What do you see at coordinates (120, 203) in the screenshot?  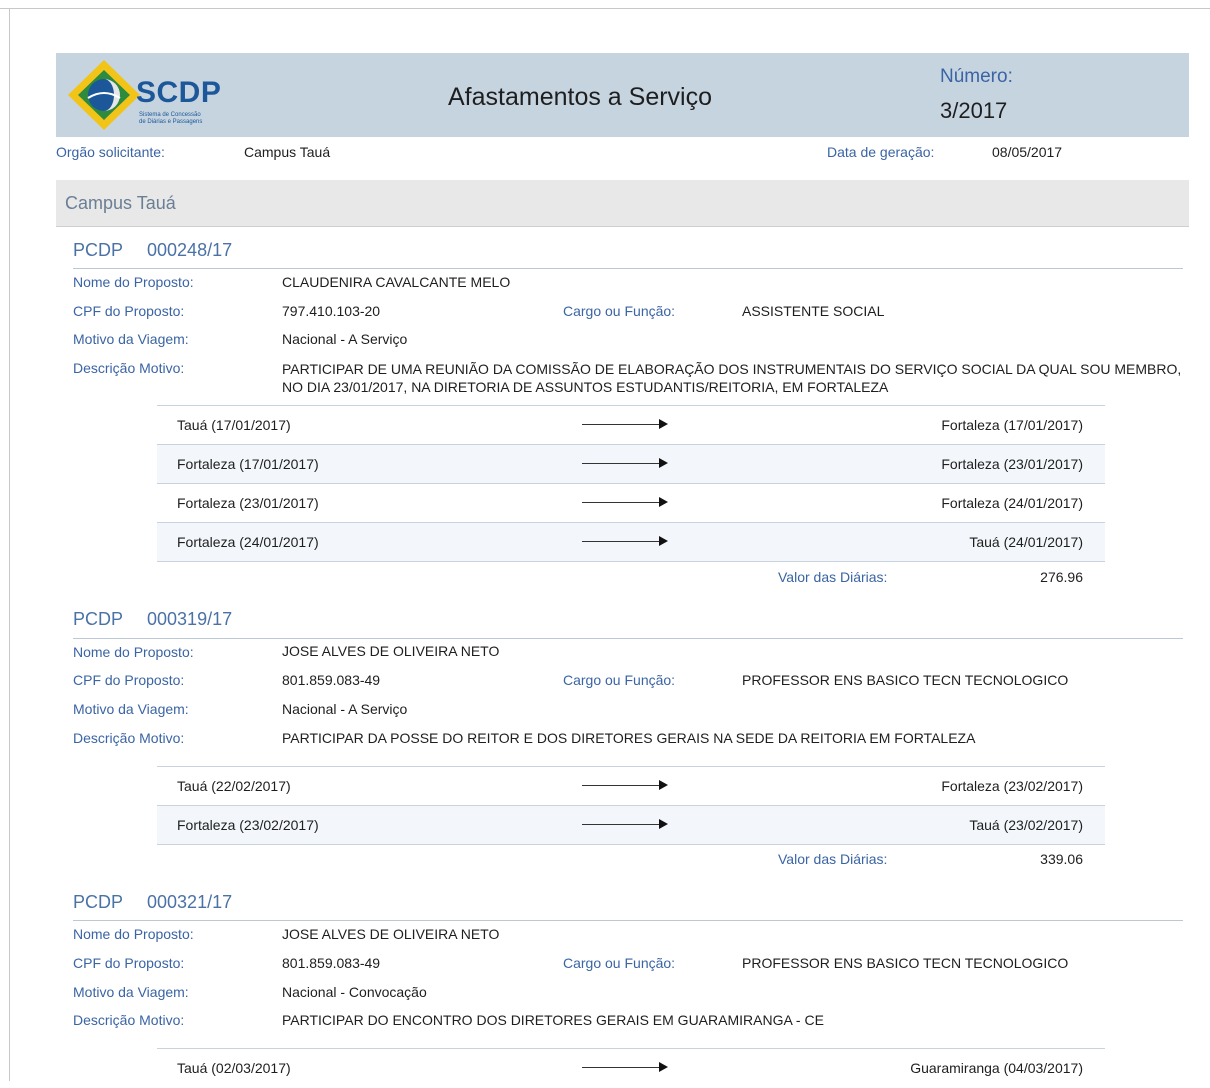 I see `section-title: Campus Tauá` at bounding box center [120, 203].